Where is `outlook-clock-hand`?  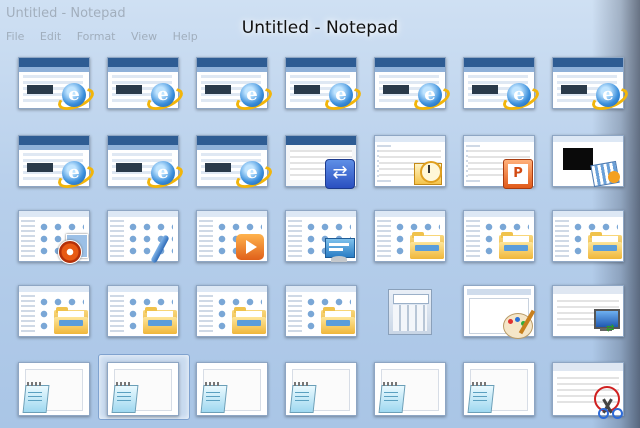
outlook-clock-hand is located at coordinates (429, 169).